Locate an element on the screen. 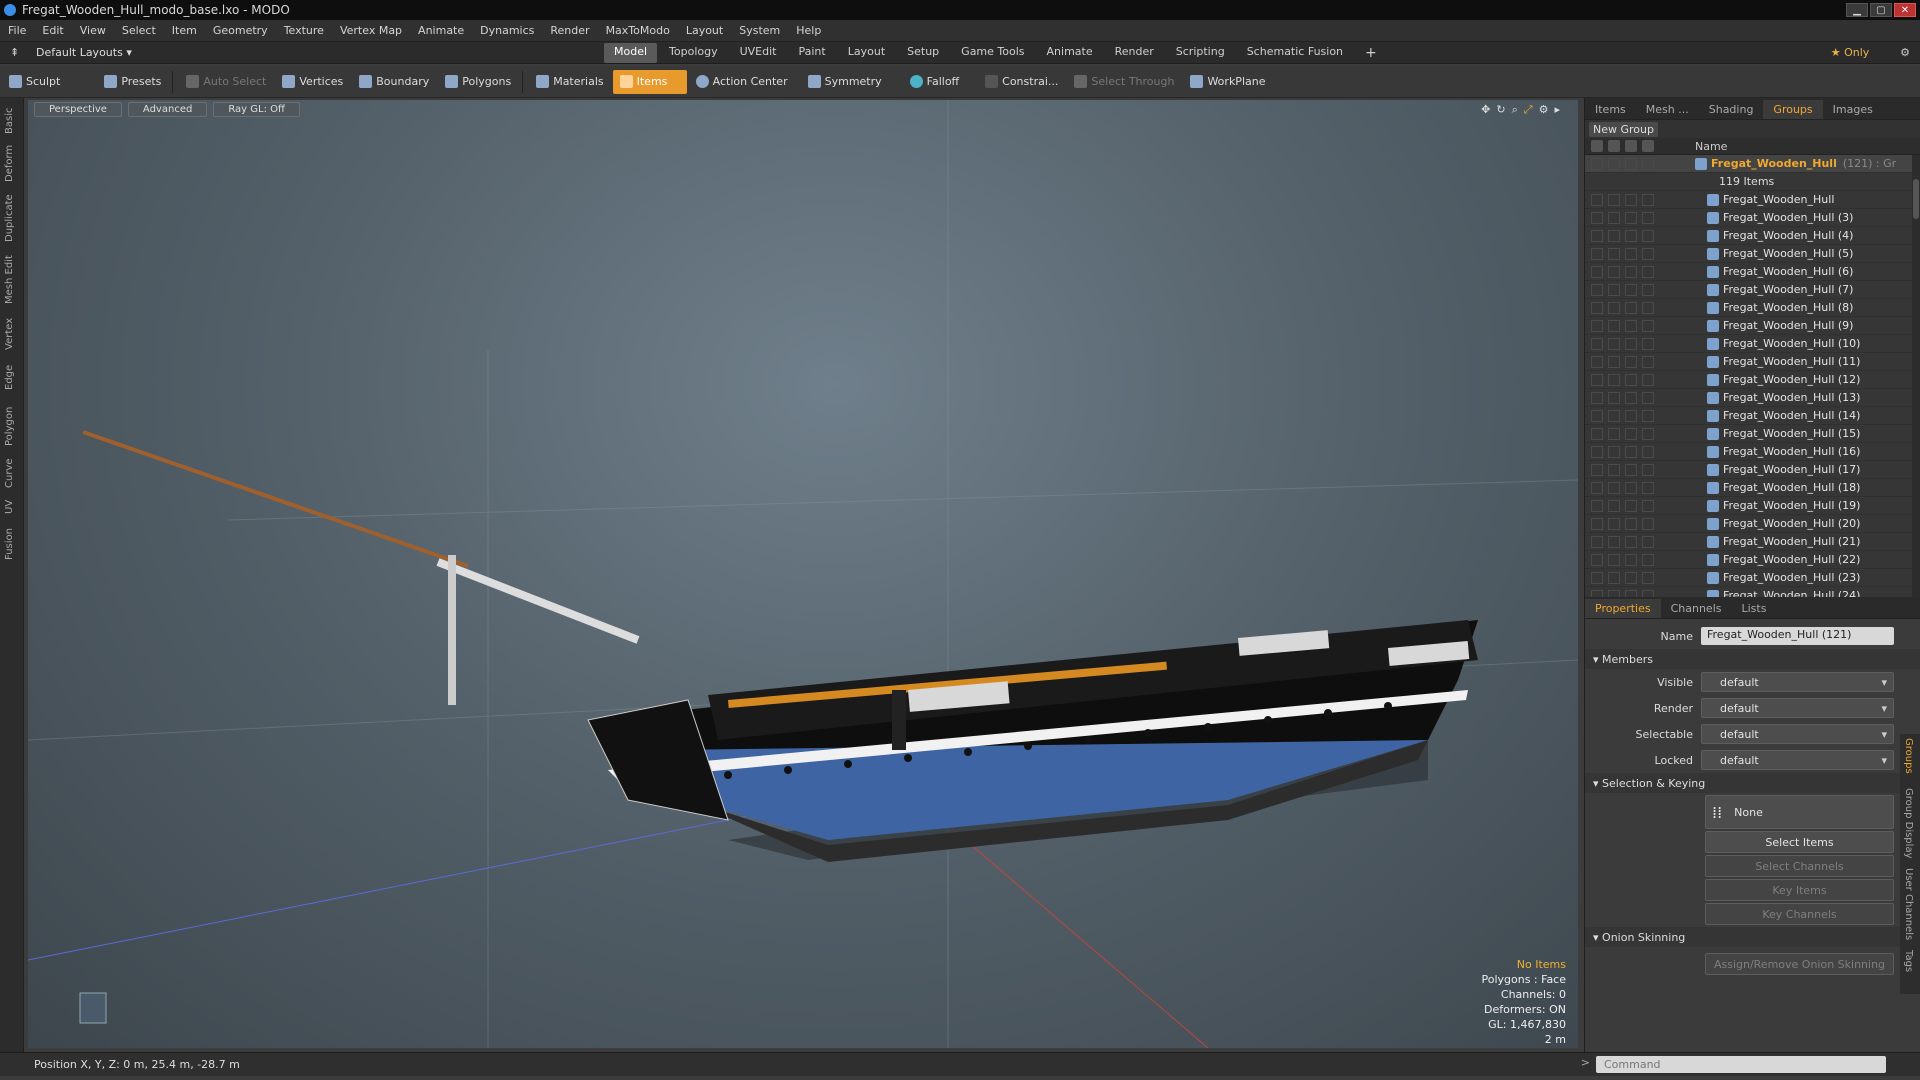 The height and width of the screenshot is (1080, 1920). tab-animate: Animate is located at coordinates (1070, 53).